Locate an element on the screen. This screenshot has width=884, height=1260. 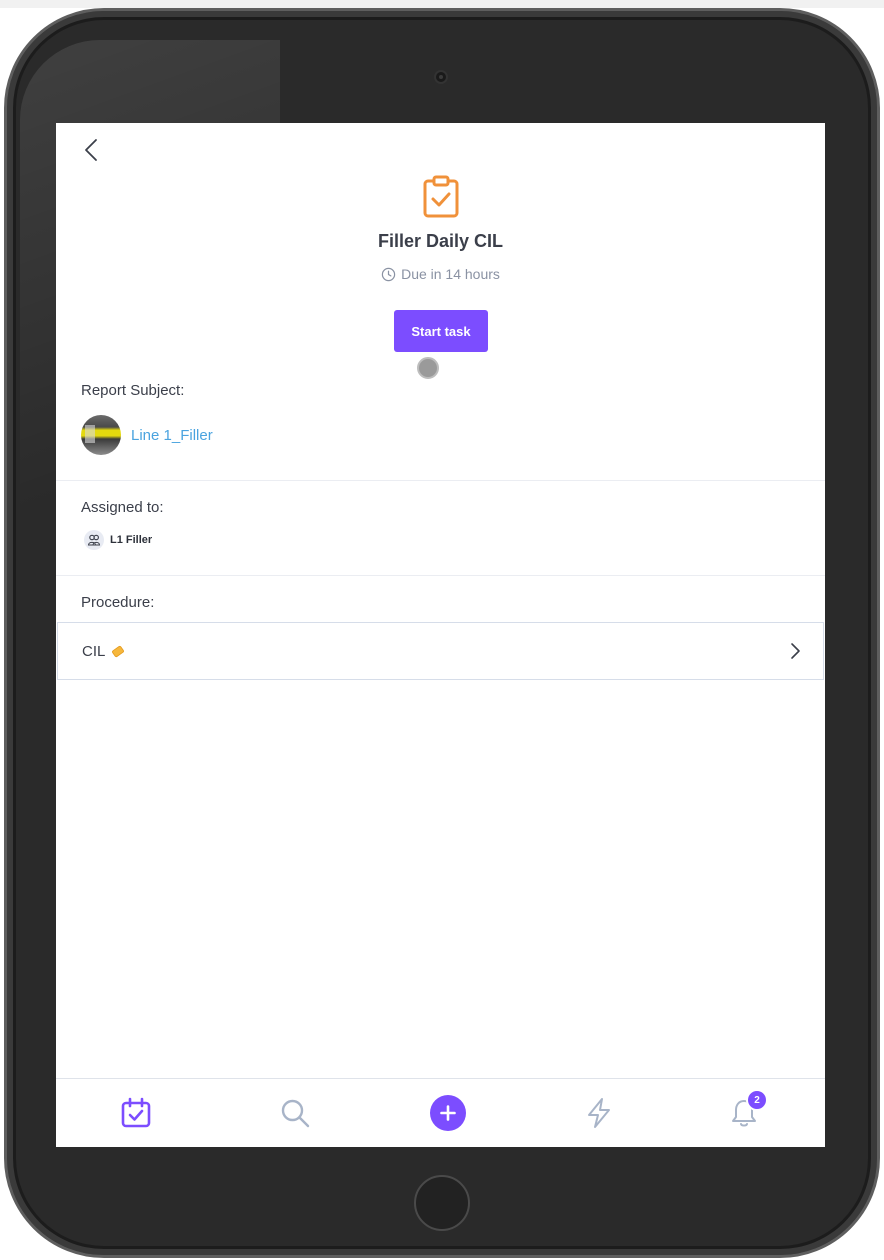
back-button is located at coordinates (91, 150).